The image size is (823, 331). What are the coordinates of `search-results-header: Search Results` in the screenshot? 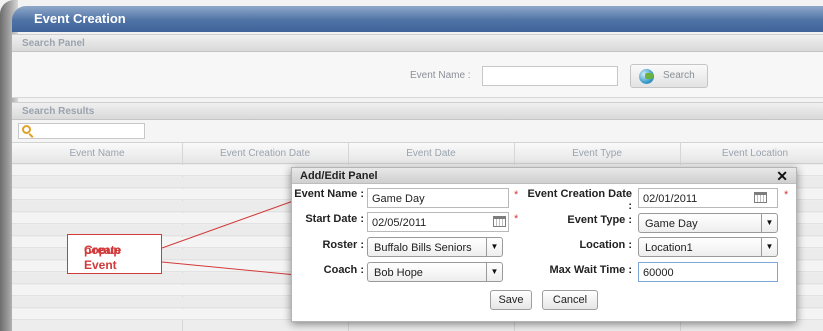 It's located at (417, 111).